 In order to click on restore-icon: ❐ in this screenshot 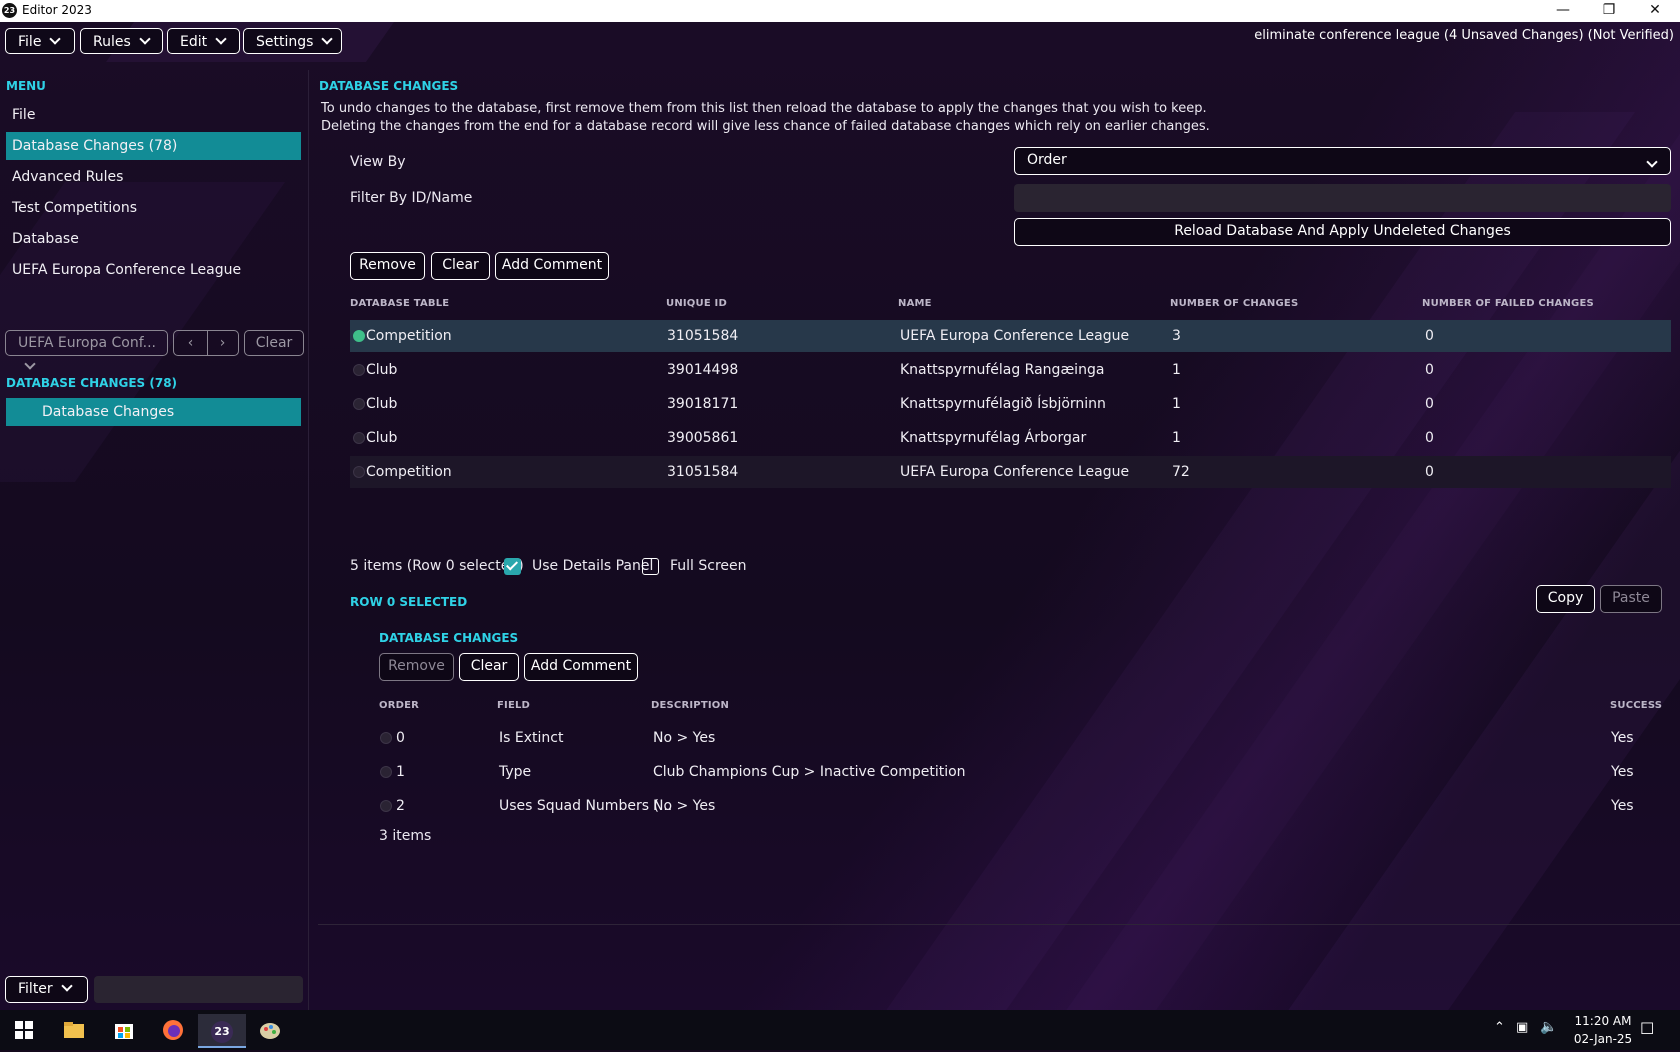, I will do `click(1609, 11)`.